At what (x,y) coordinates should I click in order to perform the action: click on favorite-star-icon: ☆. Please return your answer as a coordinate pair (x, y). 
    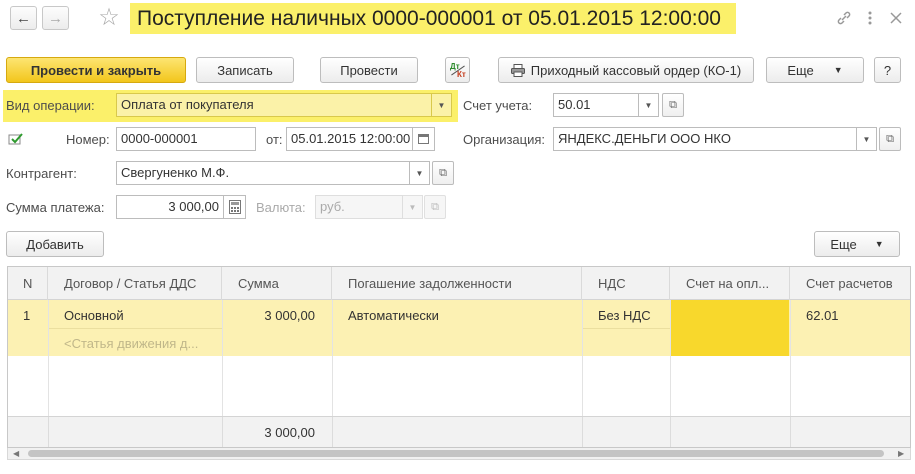
    Looking at the image, I should click on (109, 17).